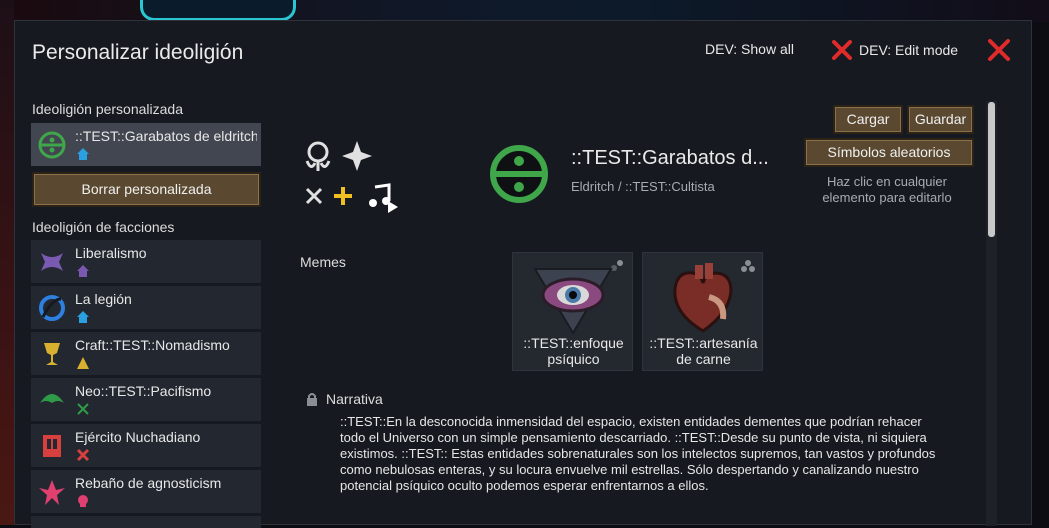  I want to click on meme-card-psychic: ::TEST::enfoque psíquico, so click(572, 311).